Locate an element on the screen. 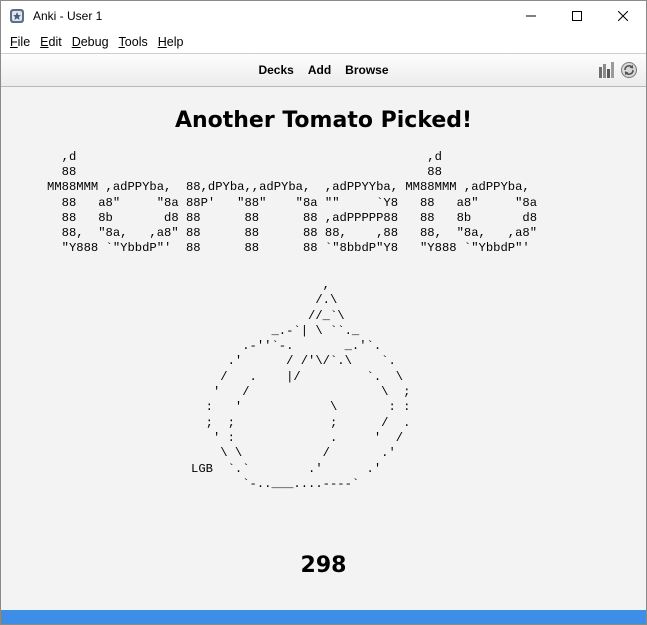  maximize-icon is located at coordinates (577, 16).